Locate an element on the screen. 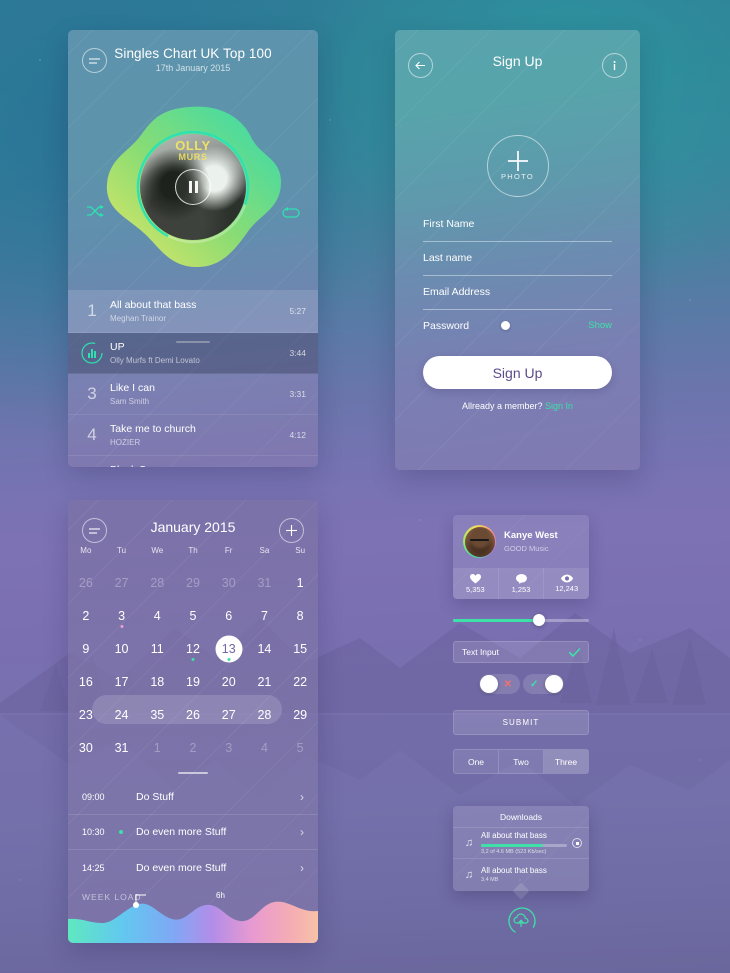  calendar-day-number: 31 is located at coordinates (121, 747).